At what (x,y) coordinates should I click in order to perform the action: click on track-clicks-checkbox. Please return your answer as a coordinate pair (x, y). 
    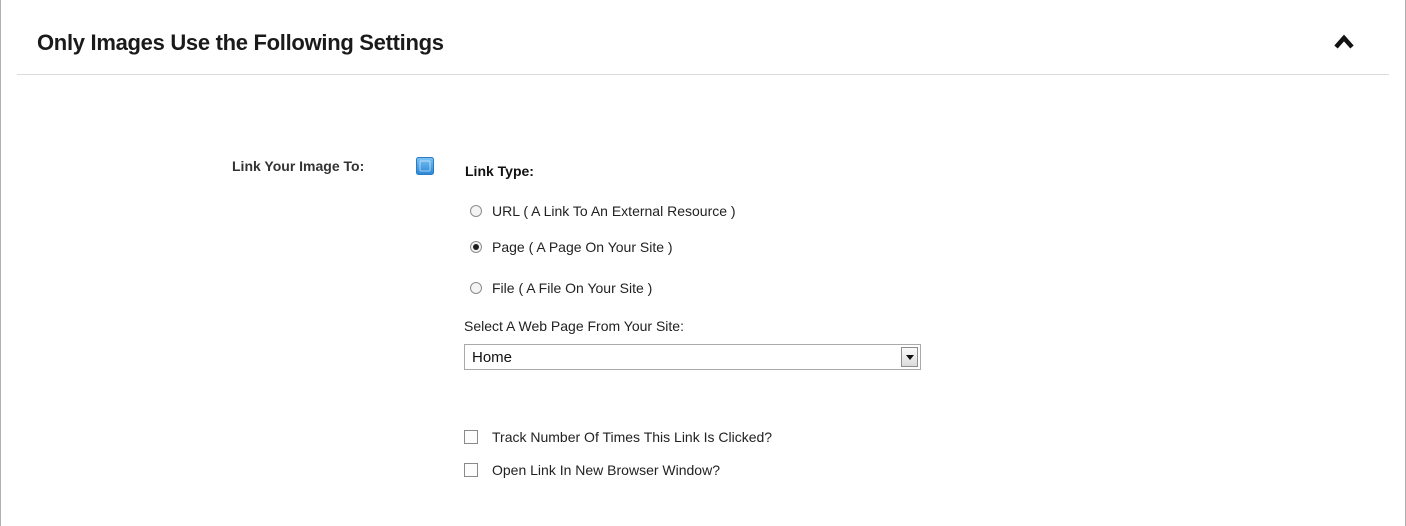
    Looking at the image, I should click on (471, 437).